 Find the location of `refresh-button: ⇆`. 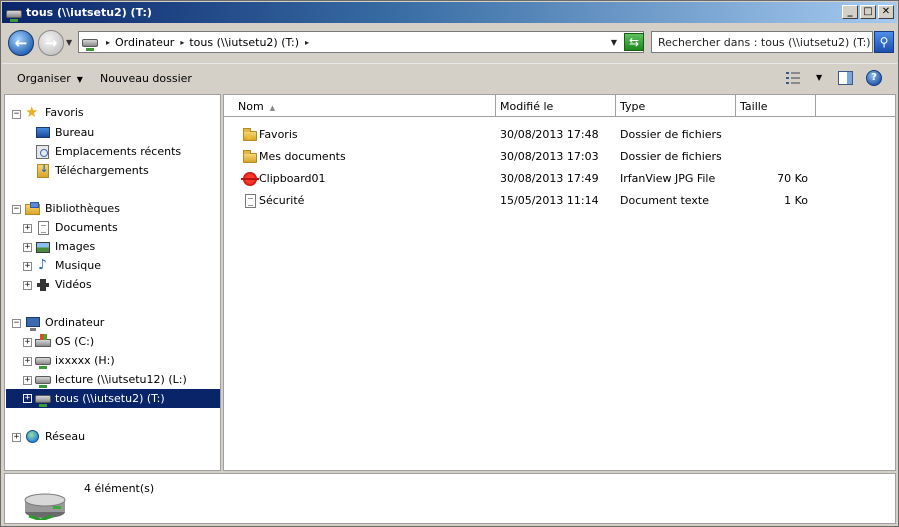

refresh-button: ⇆ is located at coordinates (634, 42).